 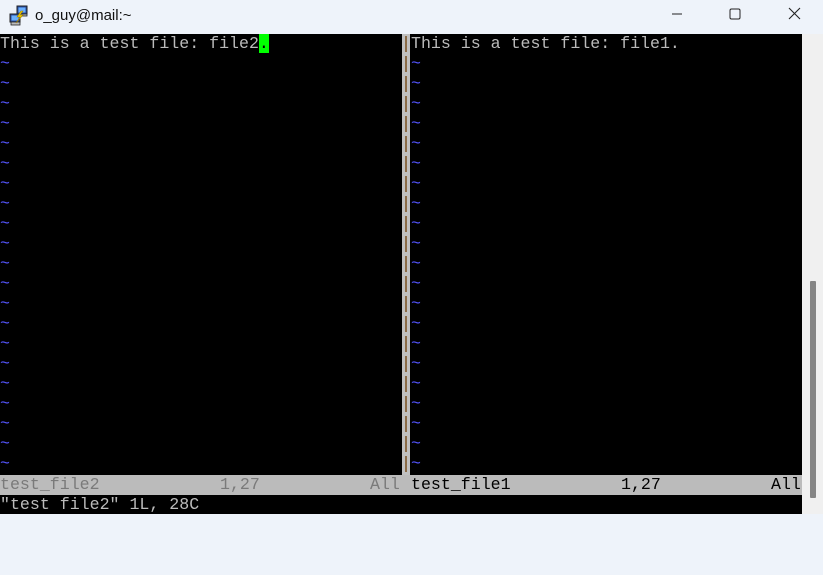 What do you see at coordinates (263, 43) in the screenshot?
I see `text-cursor: .` at bounding box center [263, 43].